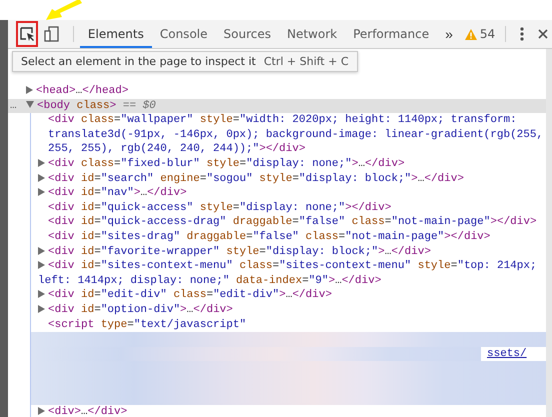 The width and height of the screenshot is (552, 417). I want to click on panel-tab: Elements, so click(116, 34).